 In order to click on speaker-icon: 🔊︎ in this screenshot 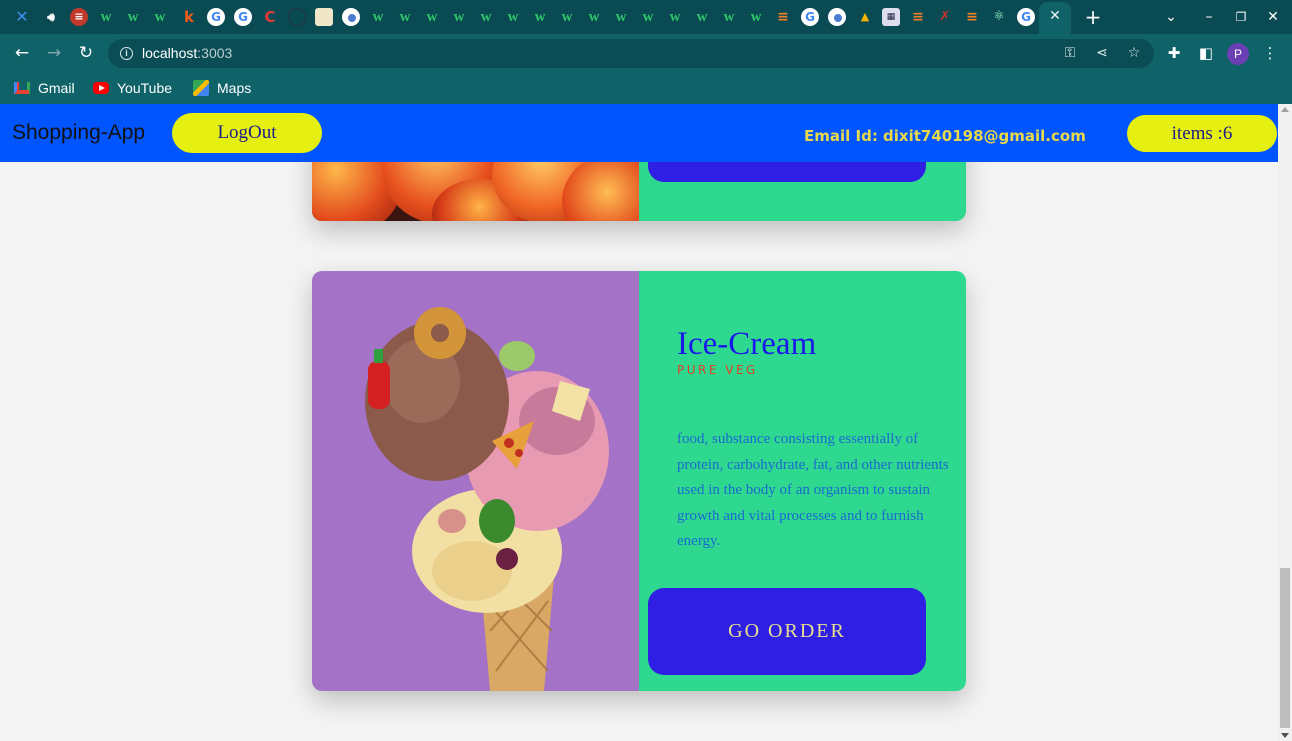, I will do `click(51, 17)`.